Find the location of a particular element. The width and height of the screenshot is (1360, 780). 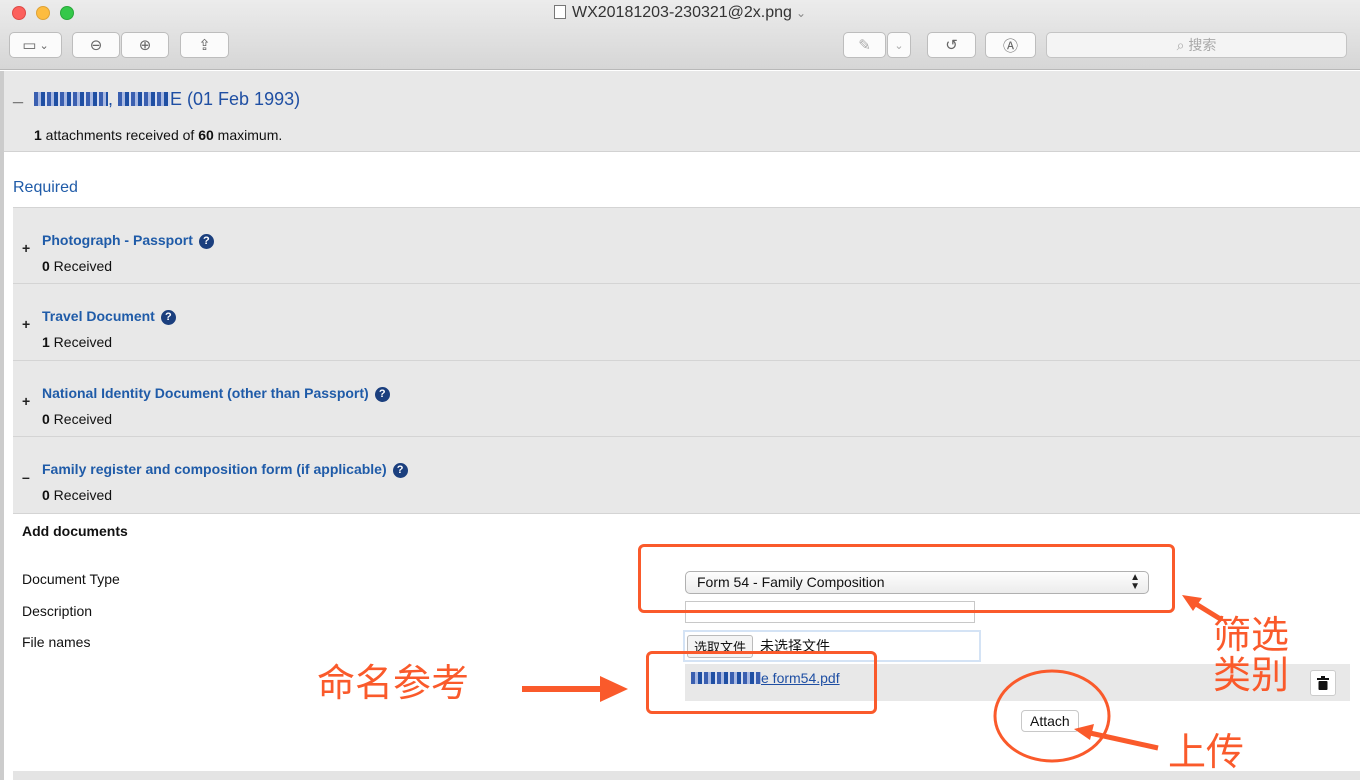

section-title: Travel Document? is located at coordinates (109, 316).